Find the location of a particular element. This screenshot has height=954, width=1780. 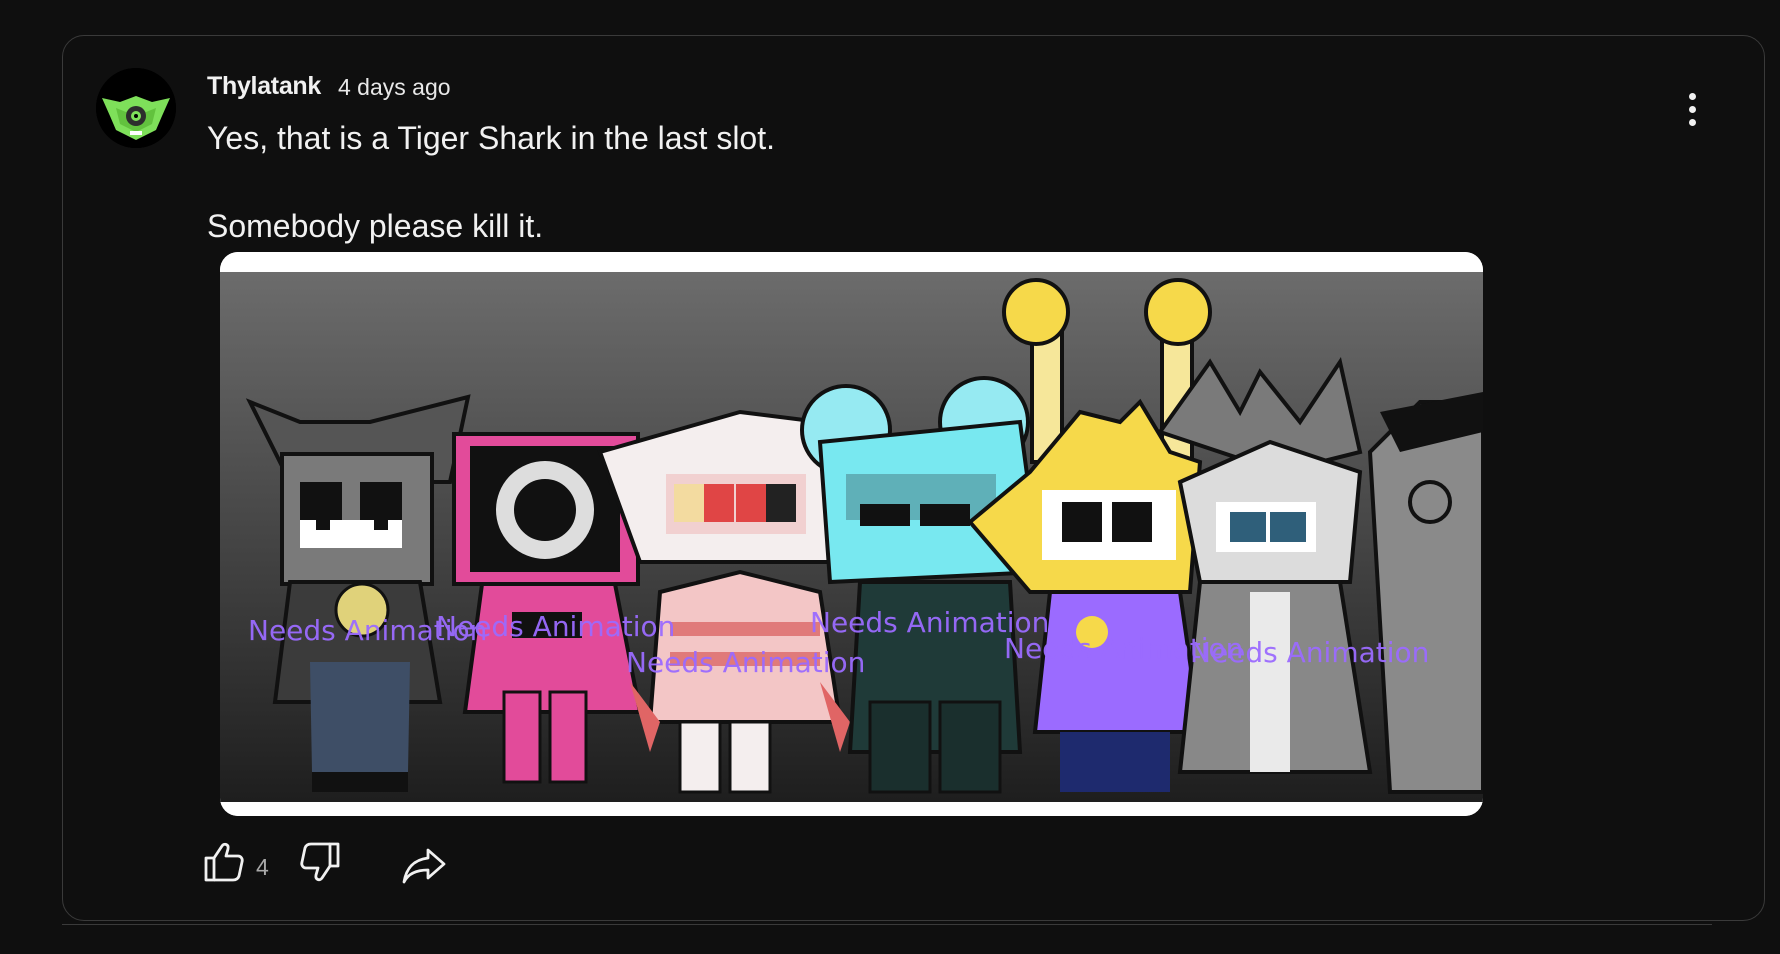

post-timestamp: 4 days ago is located at coordinates (394, 87).